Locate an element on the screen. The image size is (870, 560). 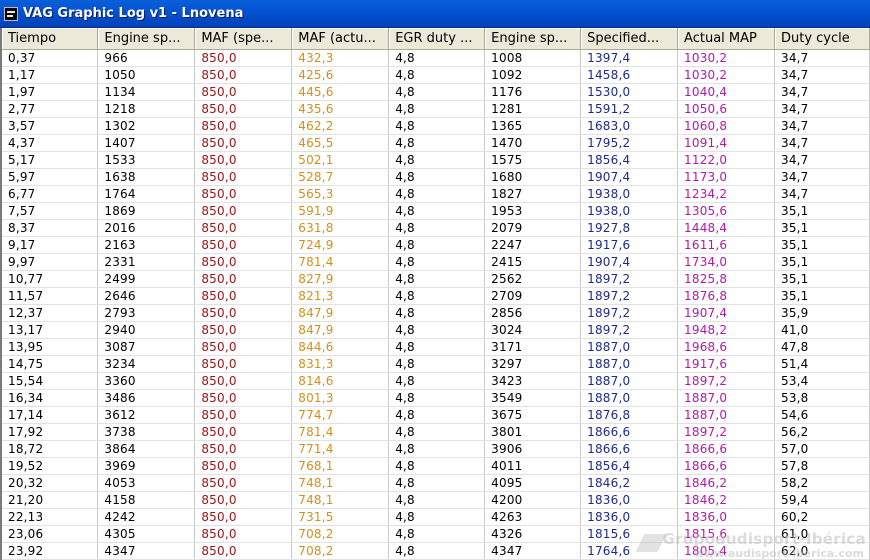
cell-actual-map: 1846,2 is located at coordinates (726, 483).